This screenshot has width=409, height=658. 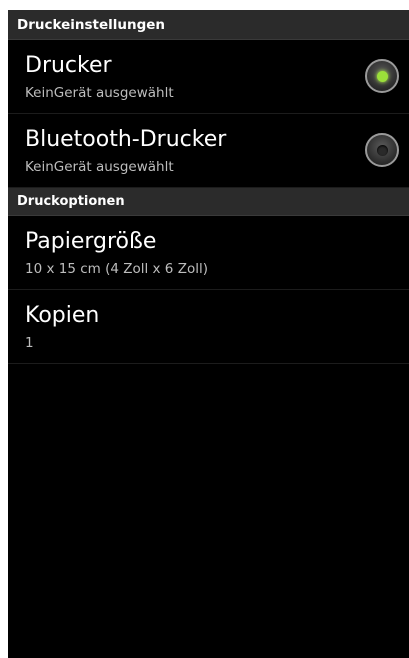 I want to click on pref-item-drucker: Drucker KeinGerät ausgewählt, so click(x=208, y=77).